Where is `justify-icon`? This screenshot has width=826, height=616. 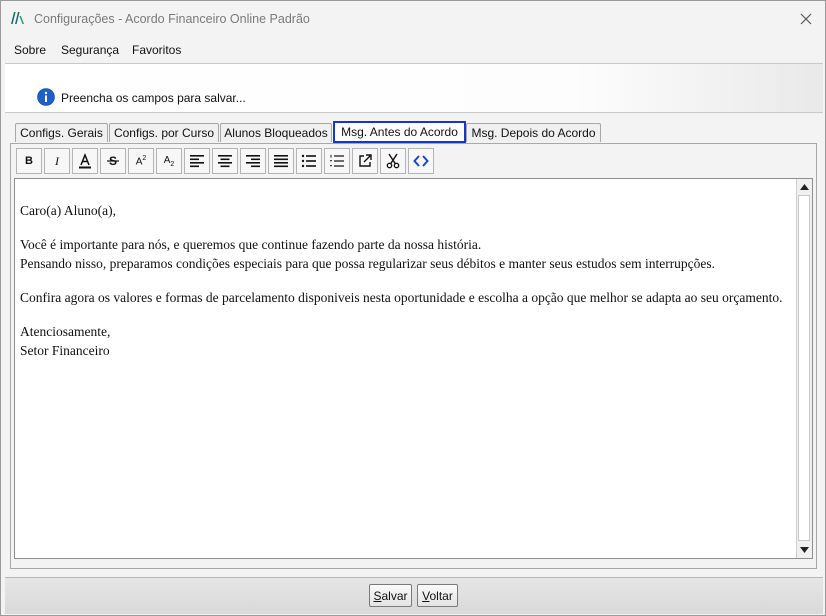 justify-icon is located at coordinates (281, 161).